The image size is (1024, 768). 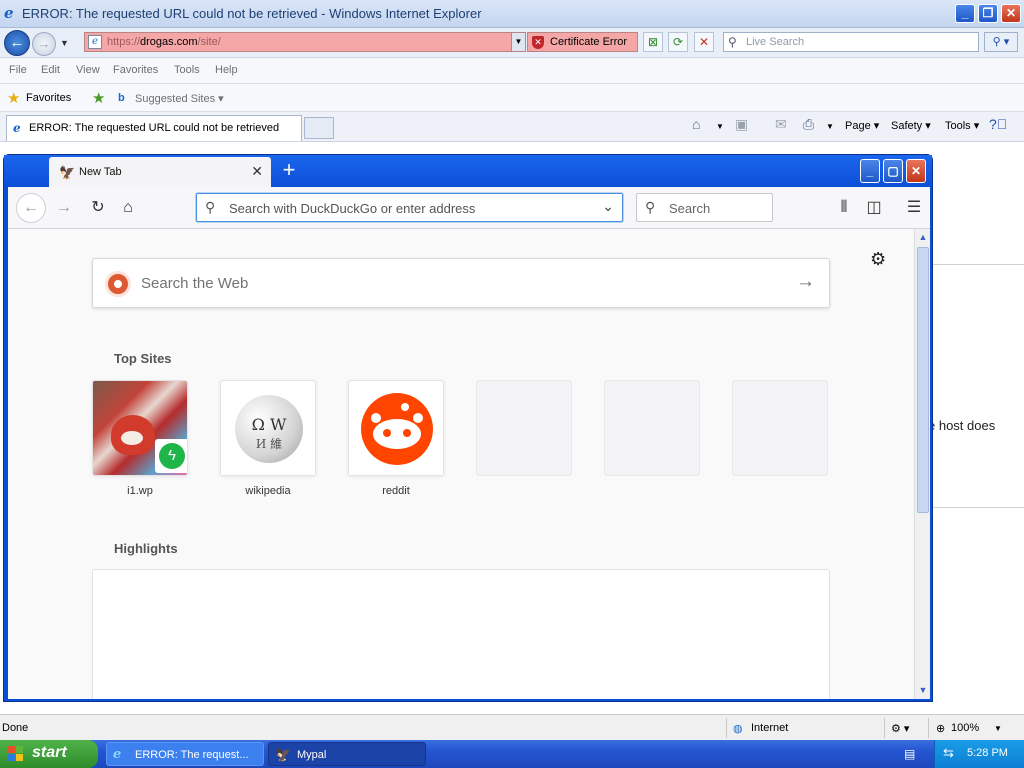 What do you see at coordinates (64, 208) in the screenshot?
I see `mypal-forward-button: →` at bounding box center [64, 208].